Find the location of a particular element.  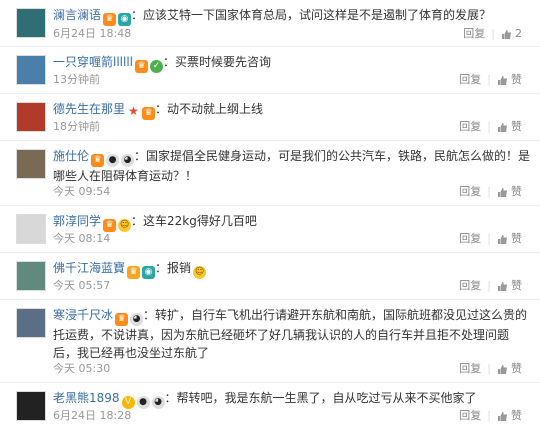

username-link: 德先生在那里 is located at coordinates (89, 109).